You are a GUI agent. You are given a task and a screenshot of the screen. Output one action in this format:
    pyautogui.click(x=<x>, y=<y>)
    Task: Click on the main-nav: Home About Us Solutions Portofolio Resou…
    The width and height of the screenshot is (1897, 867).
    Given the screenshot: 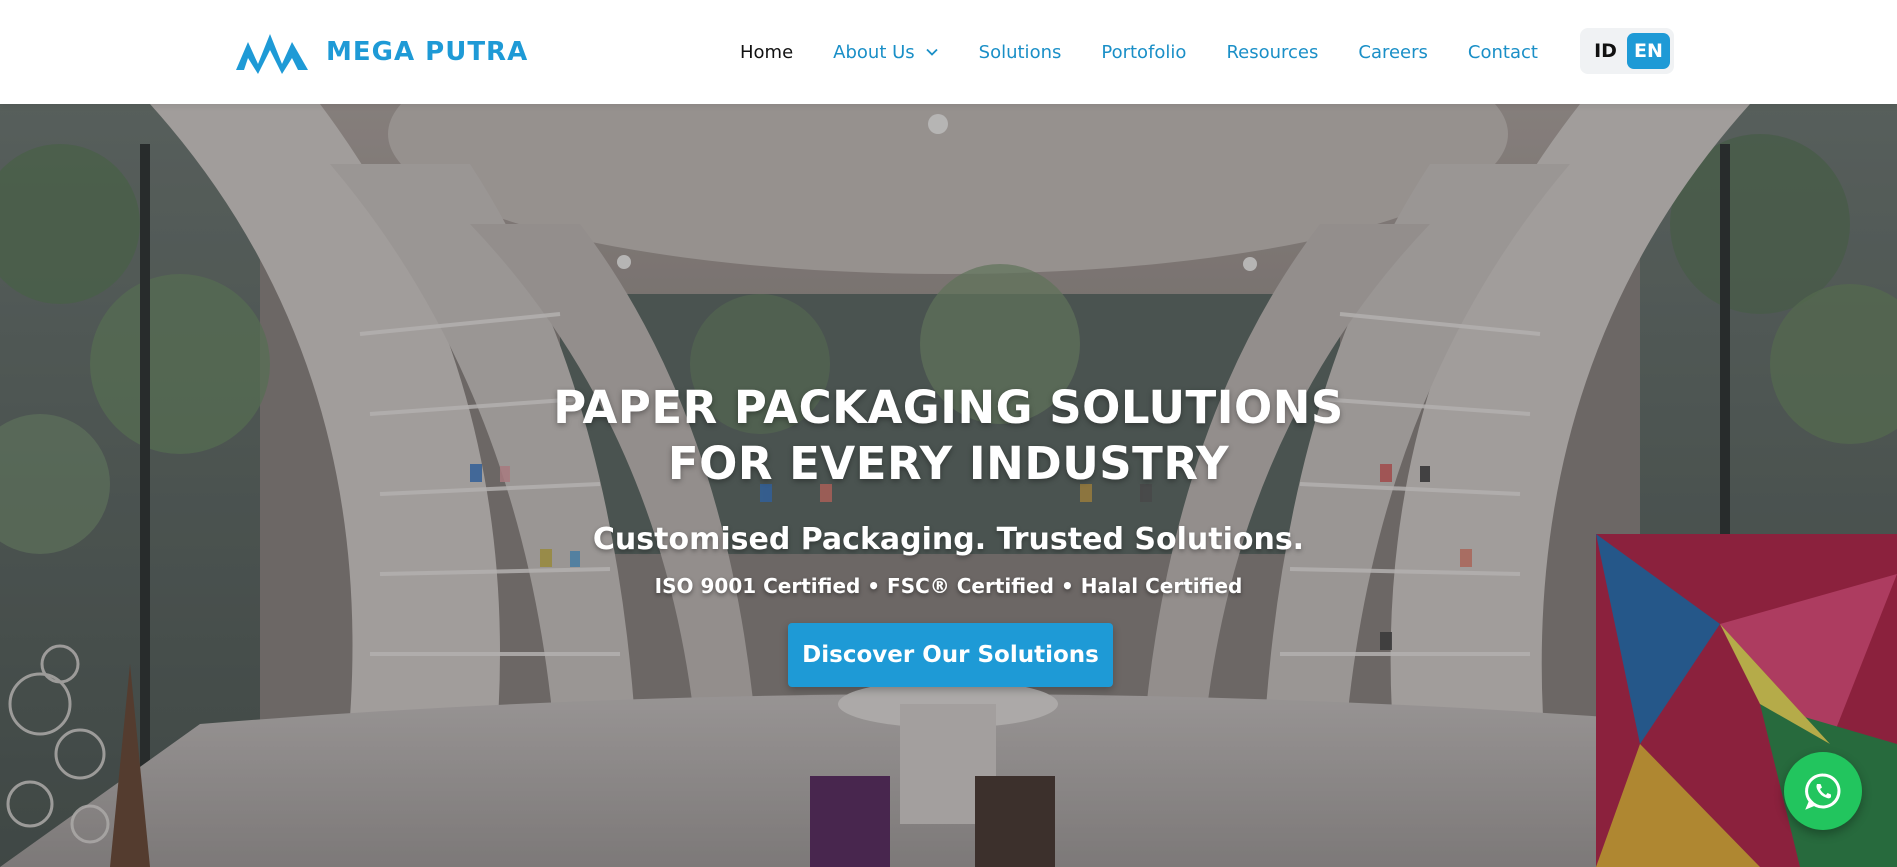 What is the action you would take?
    pyautogui.click(x=1159, y=52)
    